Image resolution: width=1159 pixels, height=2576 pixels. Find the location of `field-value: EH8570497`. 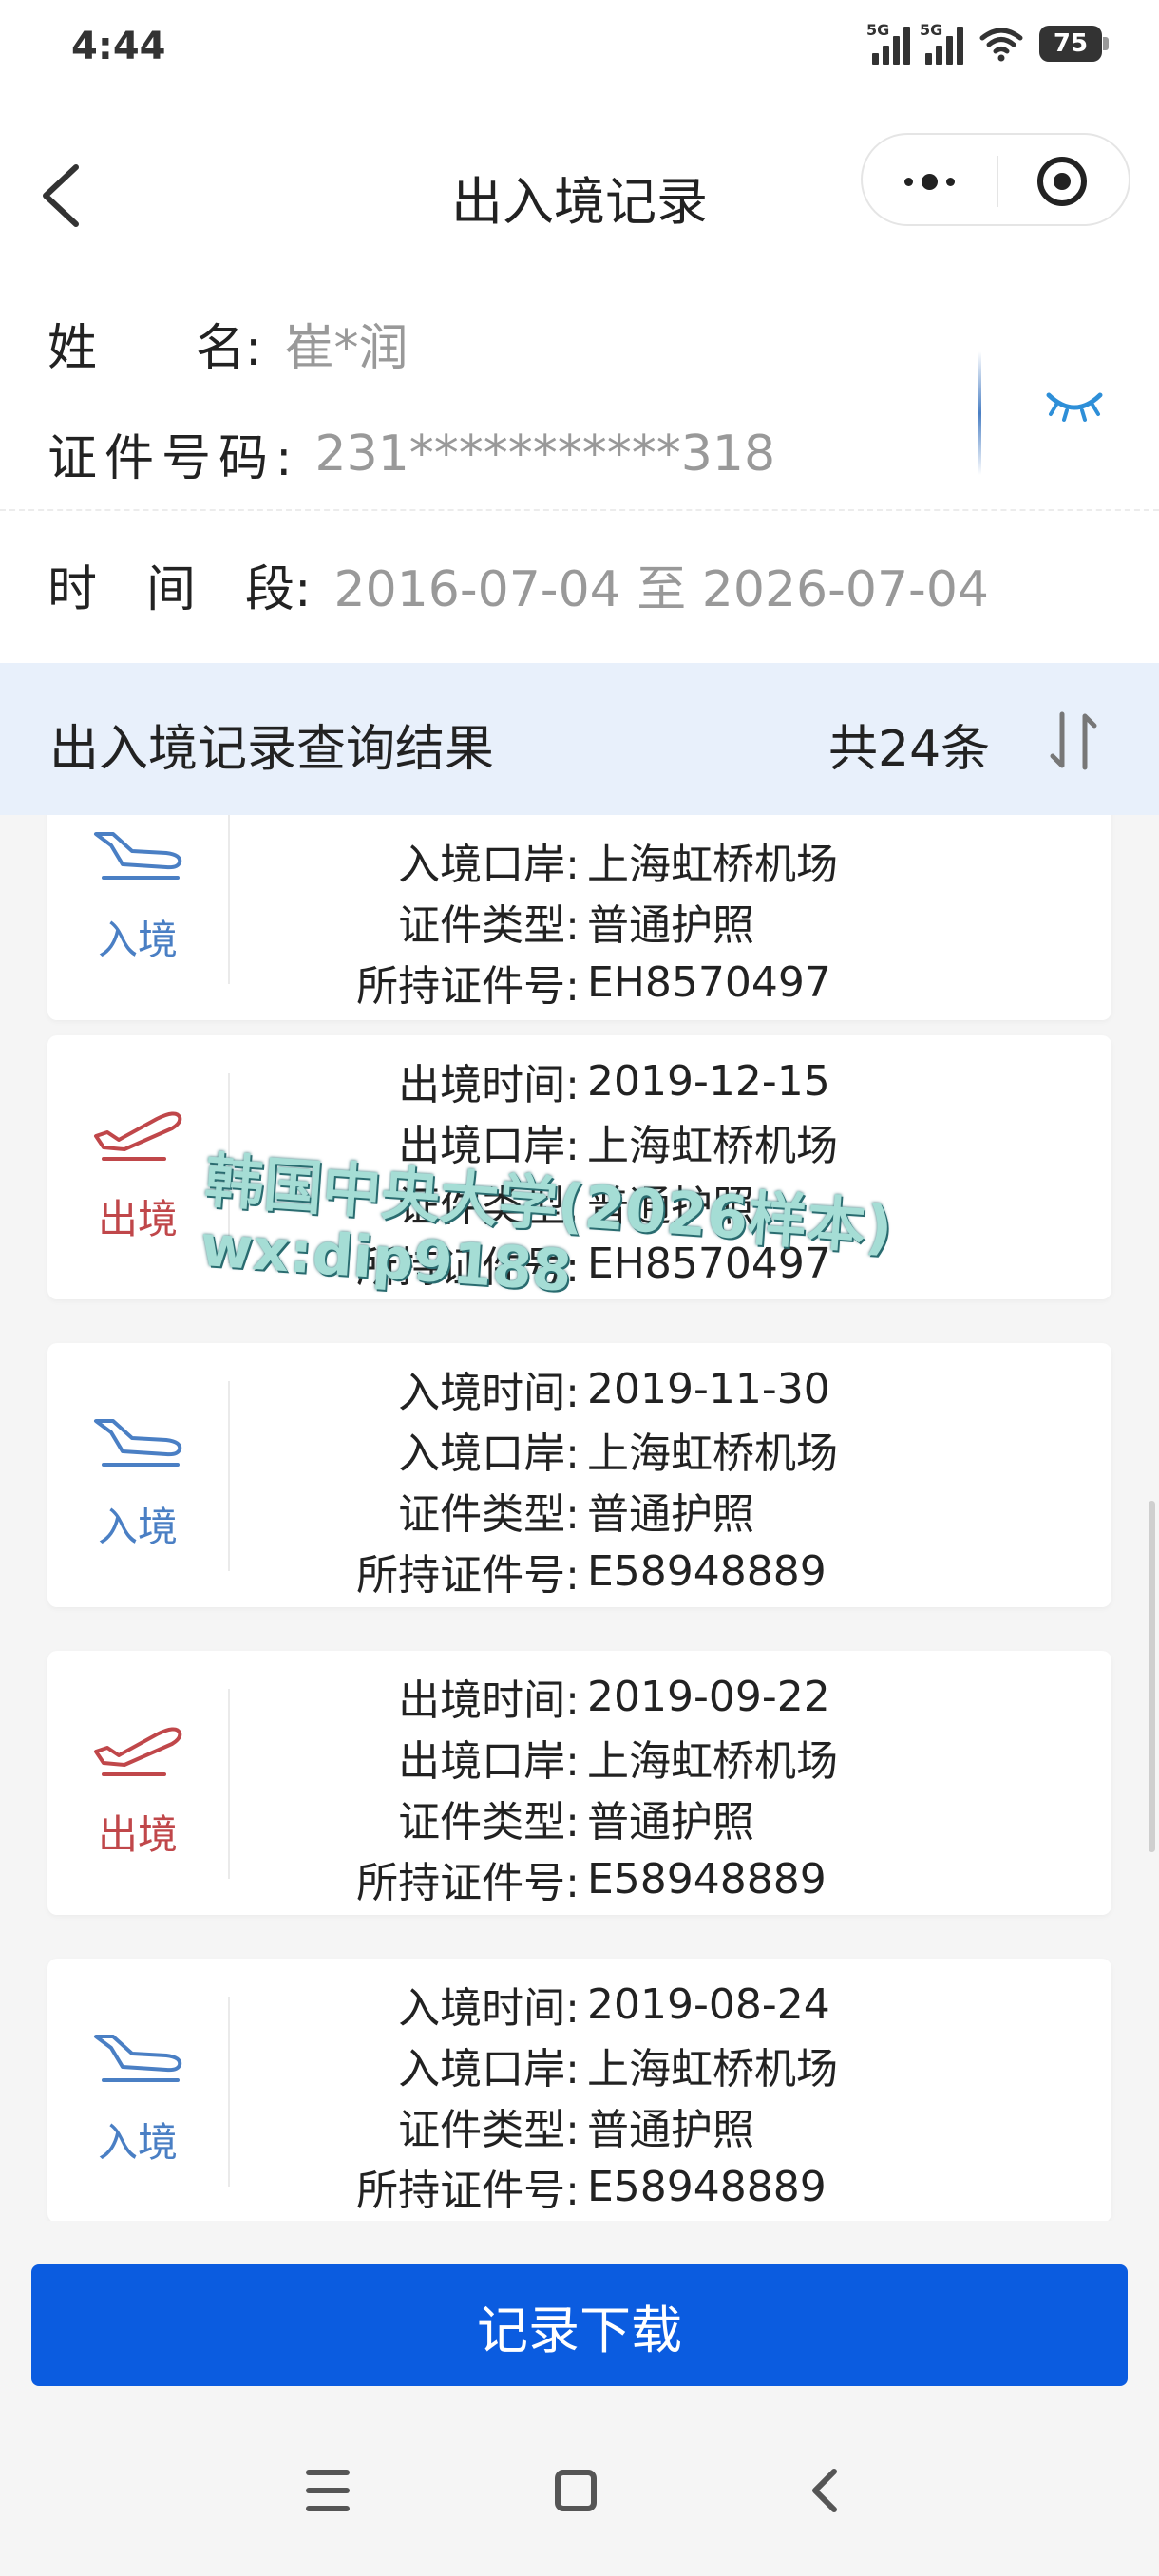

field-value: EH8570497 is located at coordinates (709, 982).